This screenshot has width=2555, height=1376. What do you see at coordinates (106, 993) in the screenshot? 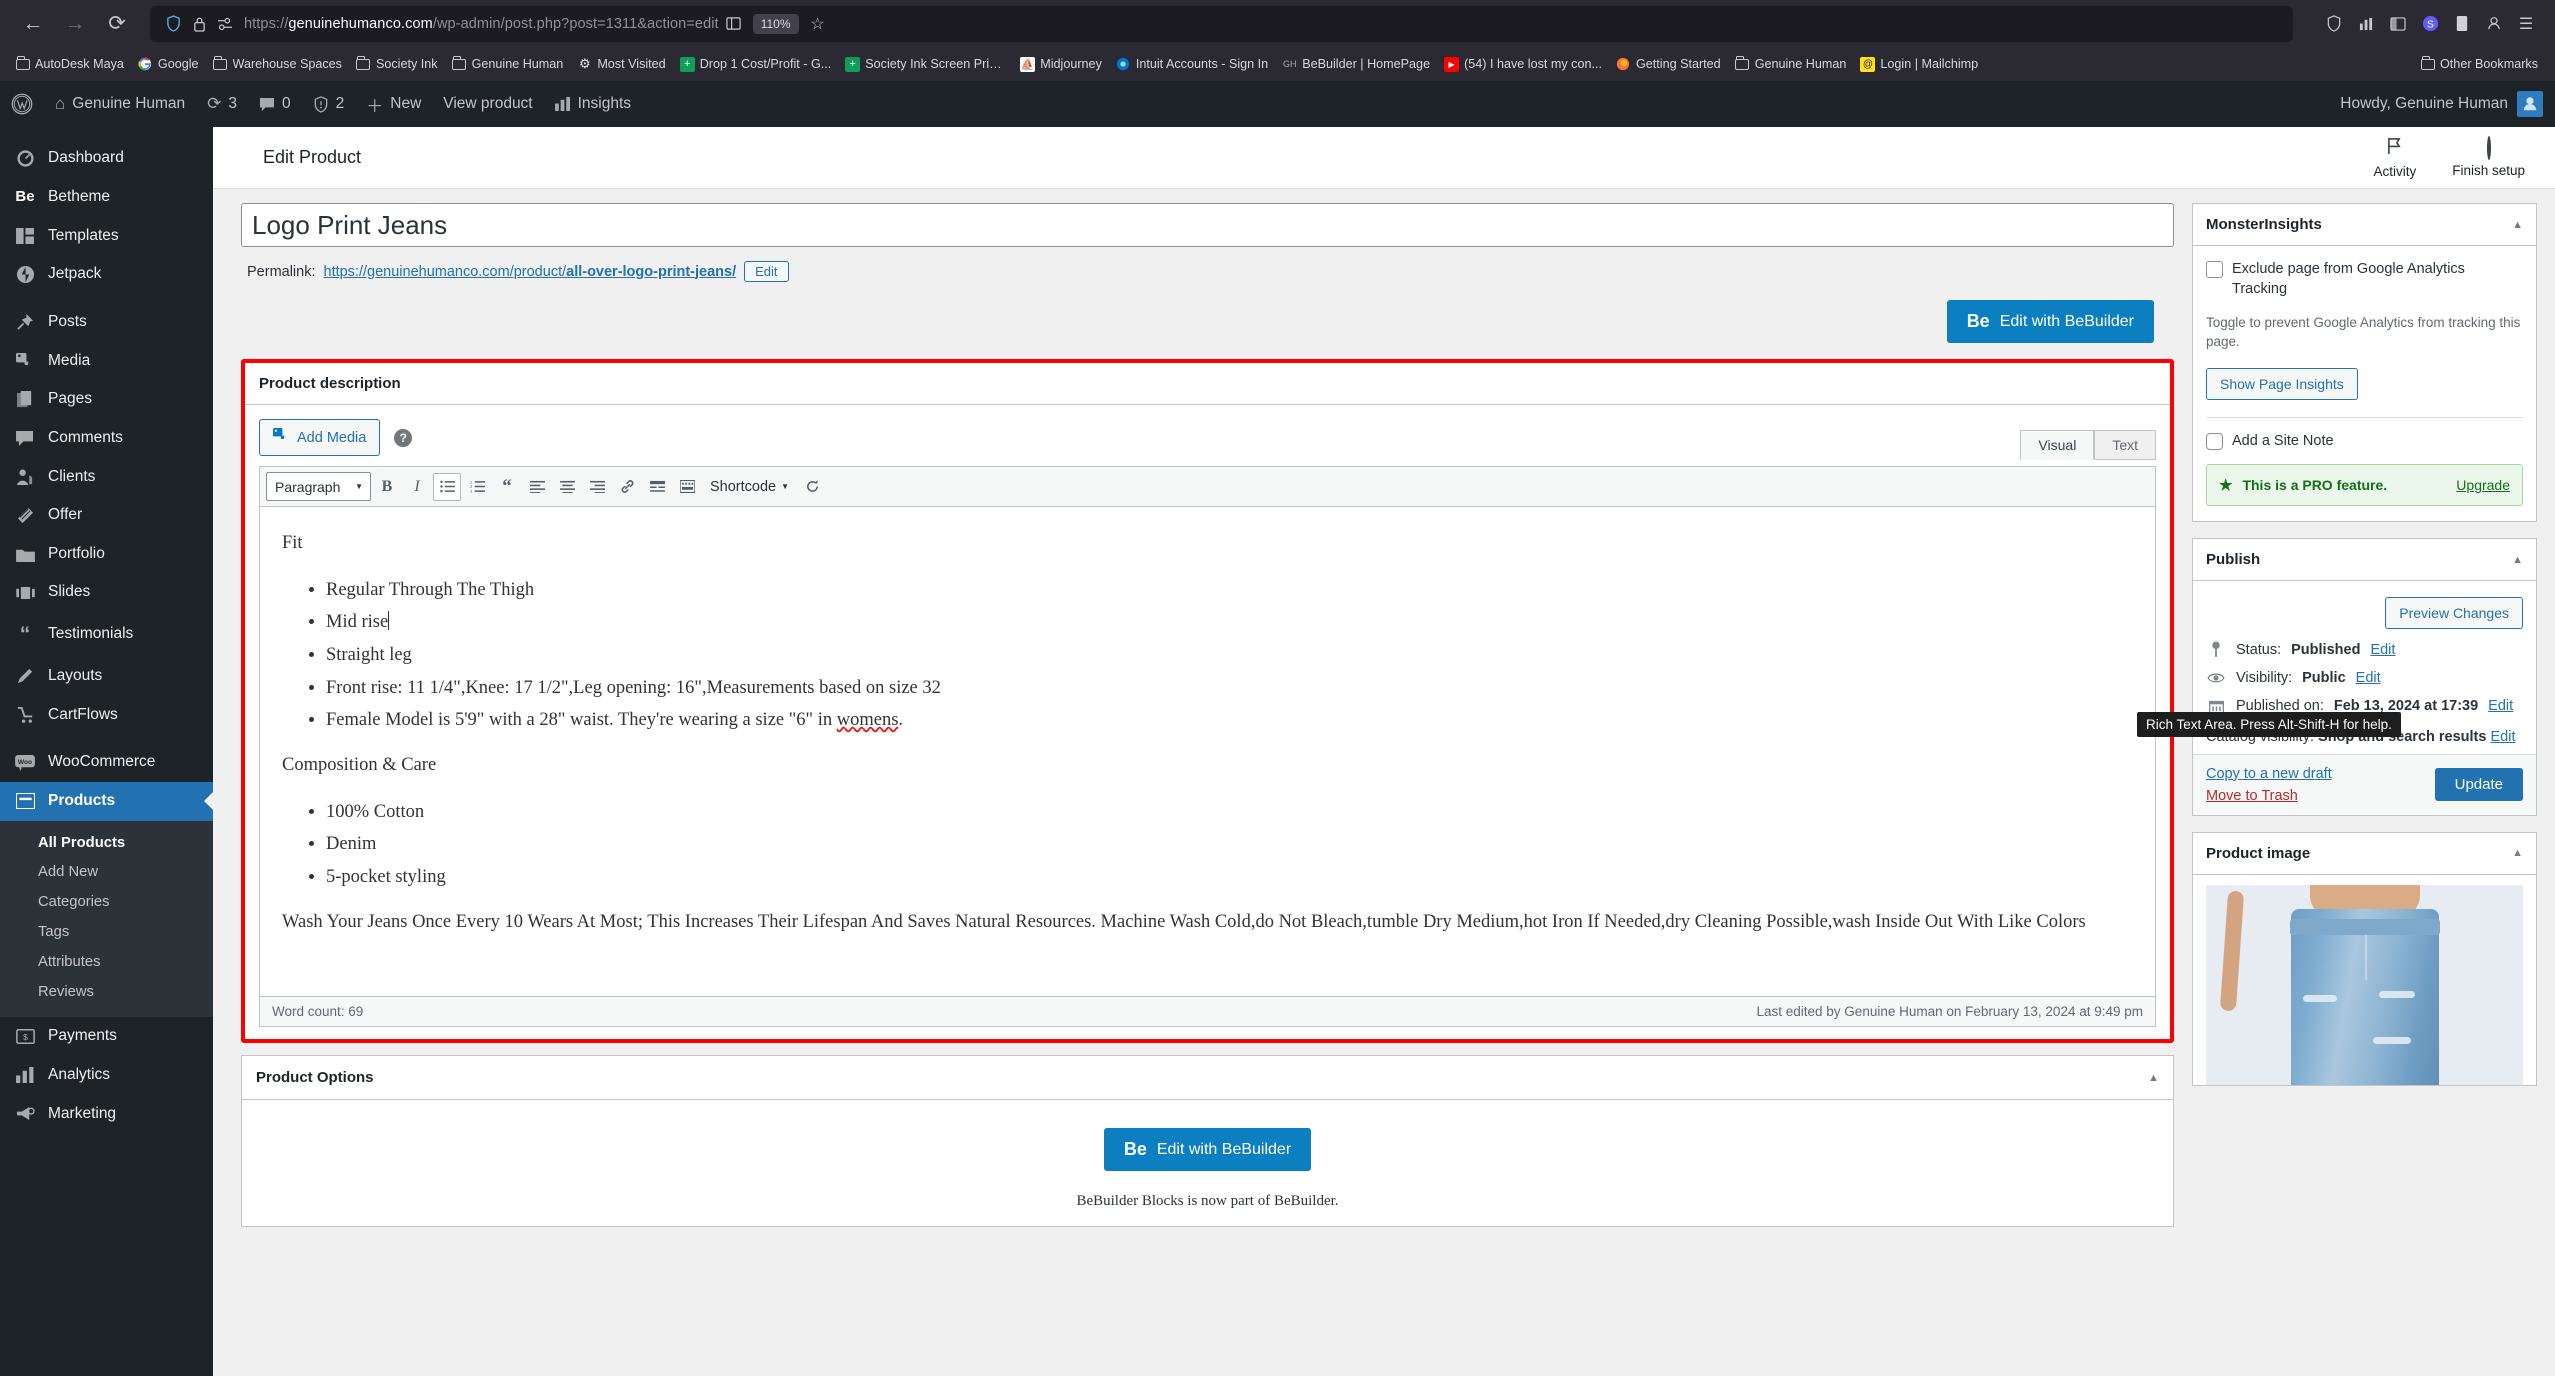
I see `submenu-item-reviews: Reviews` at bounding box center [106, 993].